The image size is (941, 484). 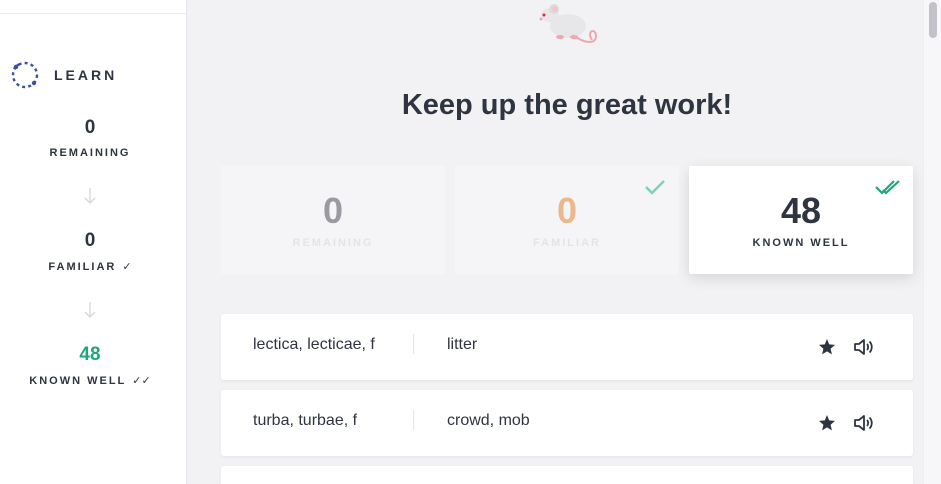 I want to click on card-remaining-label: REMAINING, so click(x=333, y=243).